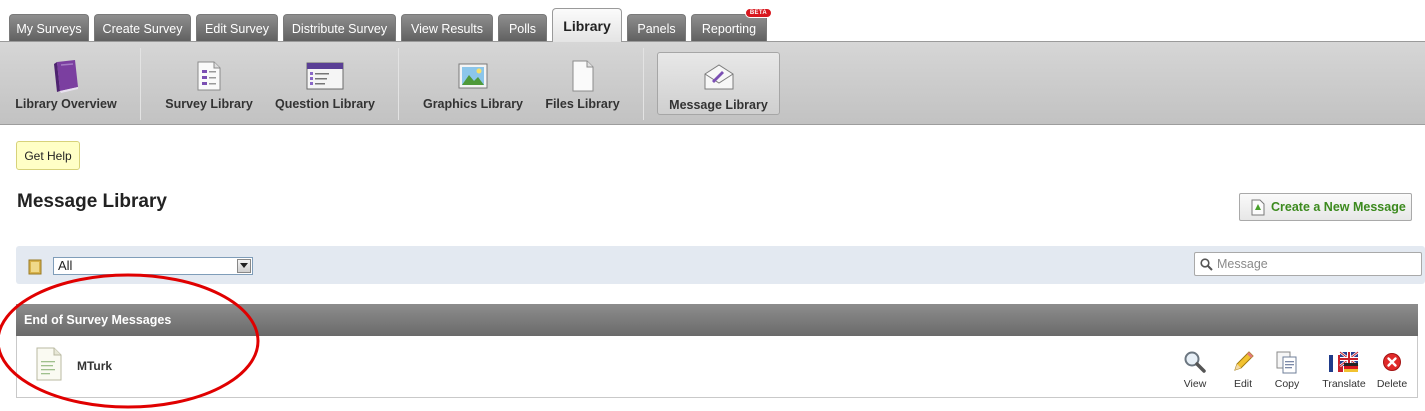 This screenshot has height=411, width=1425. Describe the element at coordinates (1287, 362) in the screenshot. I see `copy-icon` at that location.